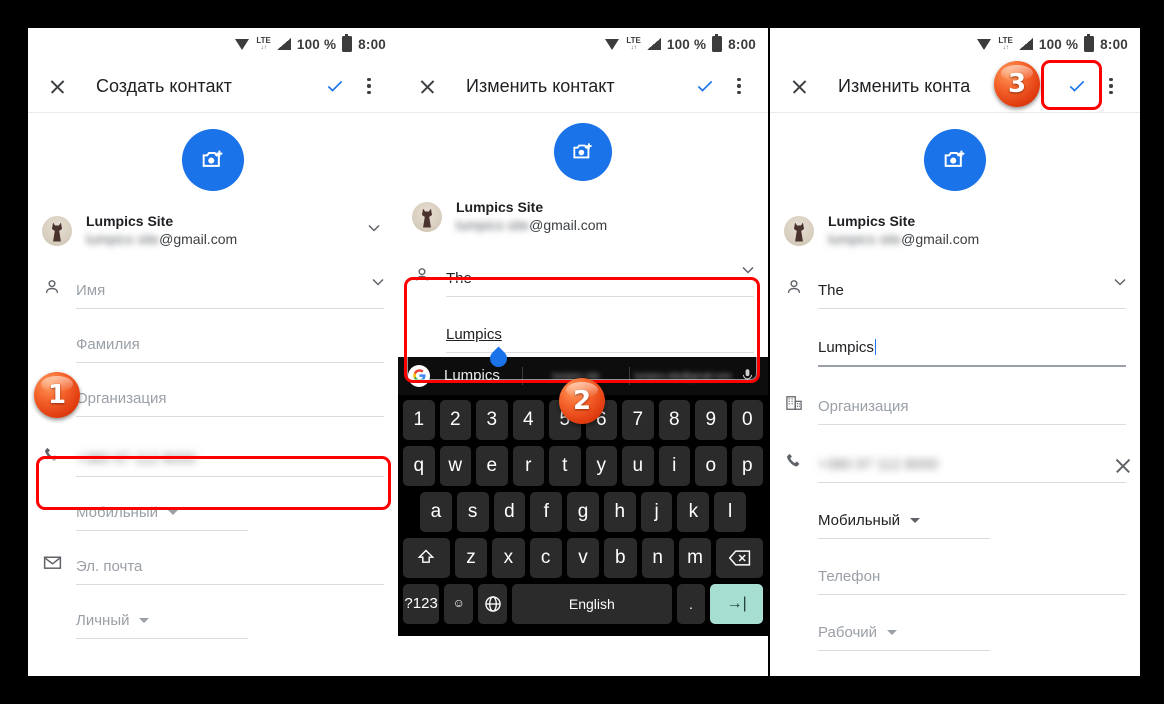 This screenshot has height=704, width=1164. I want to click on key-7: 7, so click(638, 419).